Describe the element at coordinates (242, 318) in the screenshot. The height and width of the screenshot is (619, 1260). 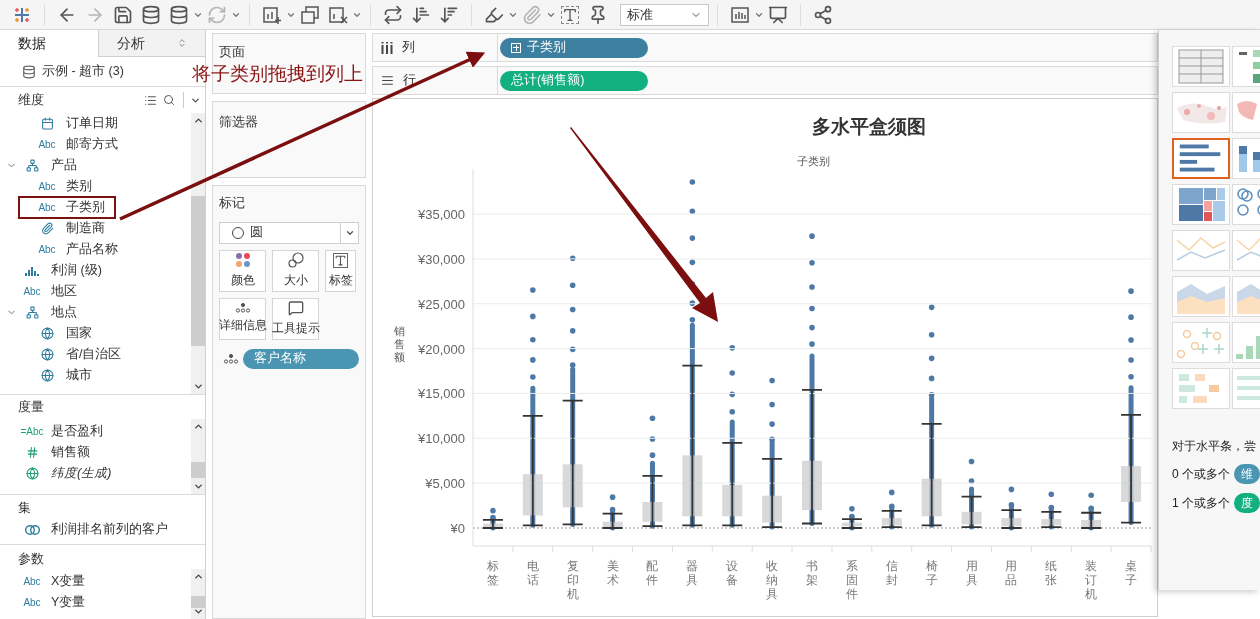
I see `mark-property-button: 详细信息` at that location.